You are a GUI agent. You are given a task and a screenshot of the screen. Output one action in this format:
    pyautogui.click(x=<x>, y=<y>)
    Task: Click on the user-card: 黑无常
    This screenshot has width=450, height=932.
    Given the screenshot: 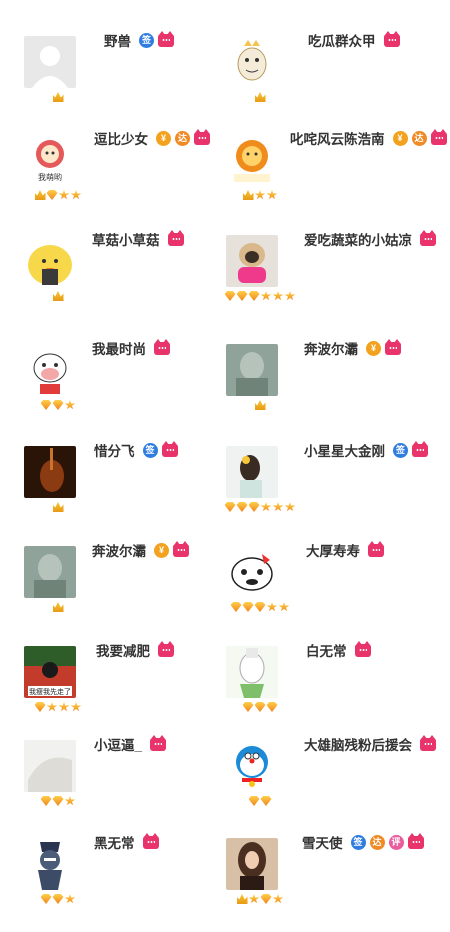 What is the action you would take?
    pyautogui.click(x=129, y=882)
    